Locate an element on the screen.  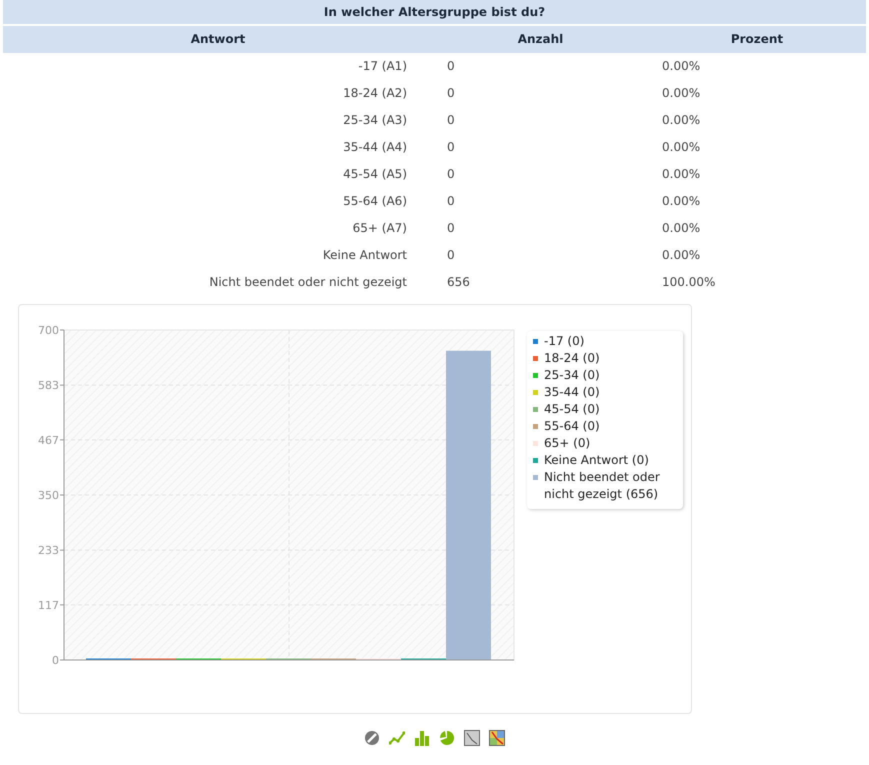
legend-label: 35-44 (0) is located at coordinates (572, 392).